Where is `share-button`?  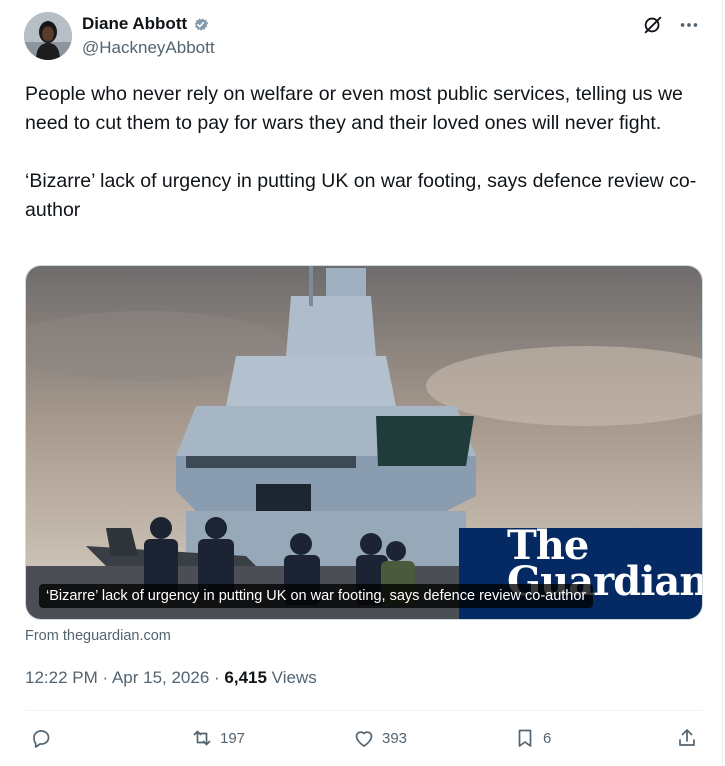 share-button is located at coordinates (687, 738).